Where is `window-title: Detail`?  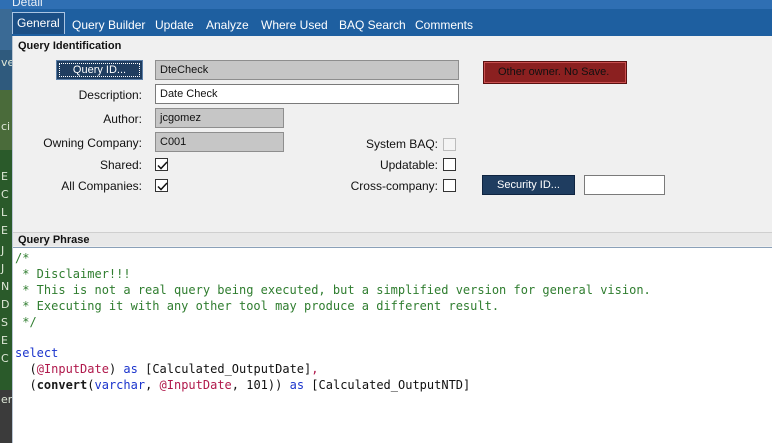 window-title: Detail is located at coordinates (27, 4).